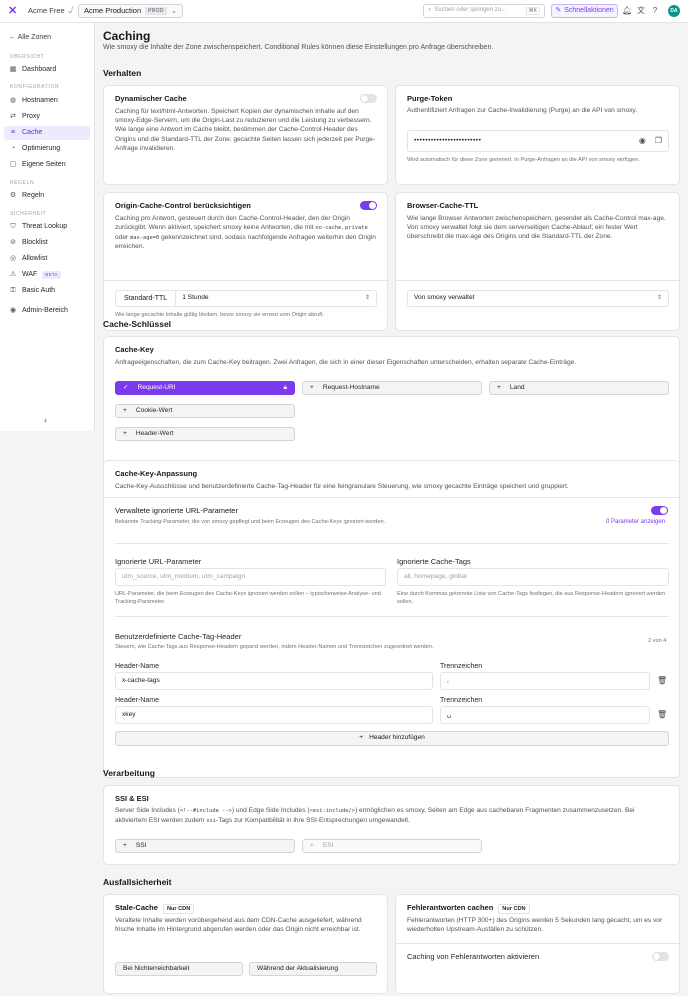 The image size is (688, 996). Describe the element at coordinates (368, 98) in the screenshot. I see `dynamic-cache-toggle` at that location.